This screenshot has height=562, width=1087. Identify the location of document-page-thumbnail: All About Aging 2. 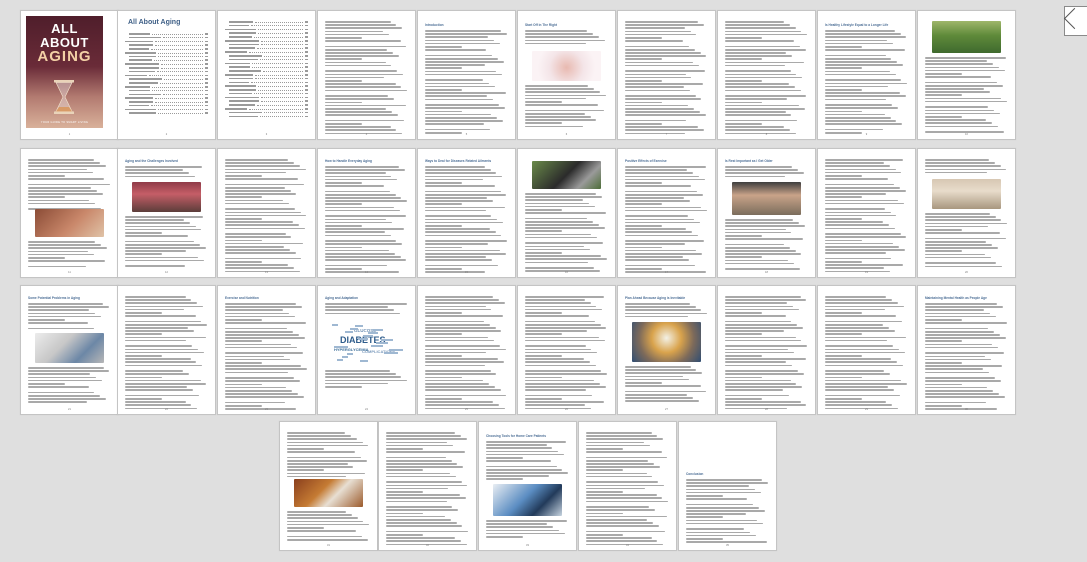
(166, 75).